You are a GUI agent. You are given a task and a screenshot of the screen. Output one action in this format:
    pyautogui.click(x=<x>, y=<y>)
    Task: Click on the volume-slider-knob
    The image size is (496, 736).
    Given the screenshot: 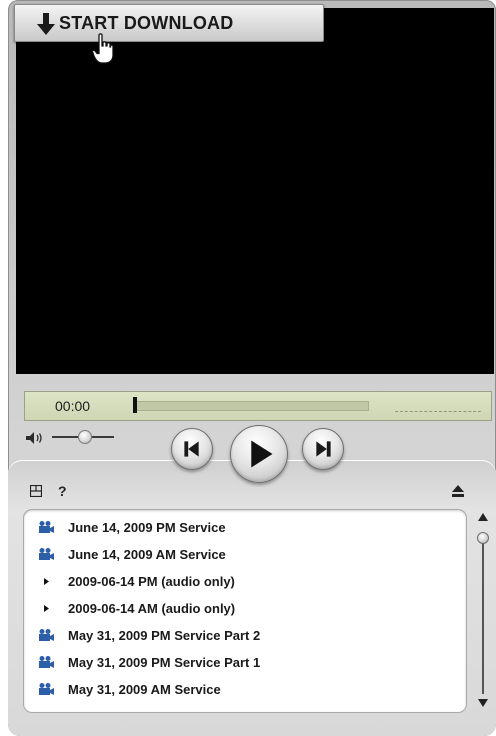 What is the action you would take?
    pyautogui.click(x=85, y=437)
    